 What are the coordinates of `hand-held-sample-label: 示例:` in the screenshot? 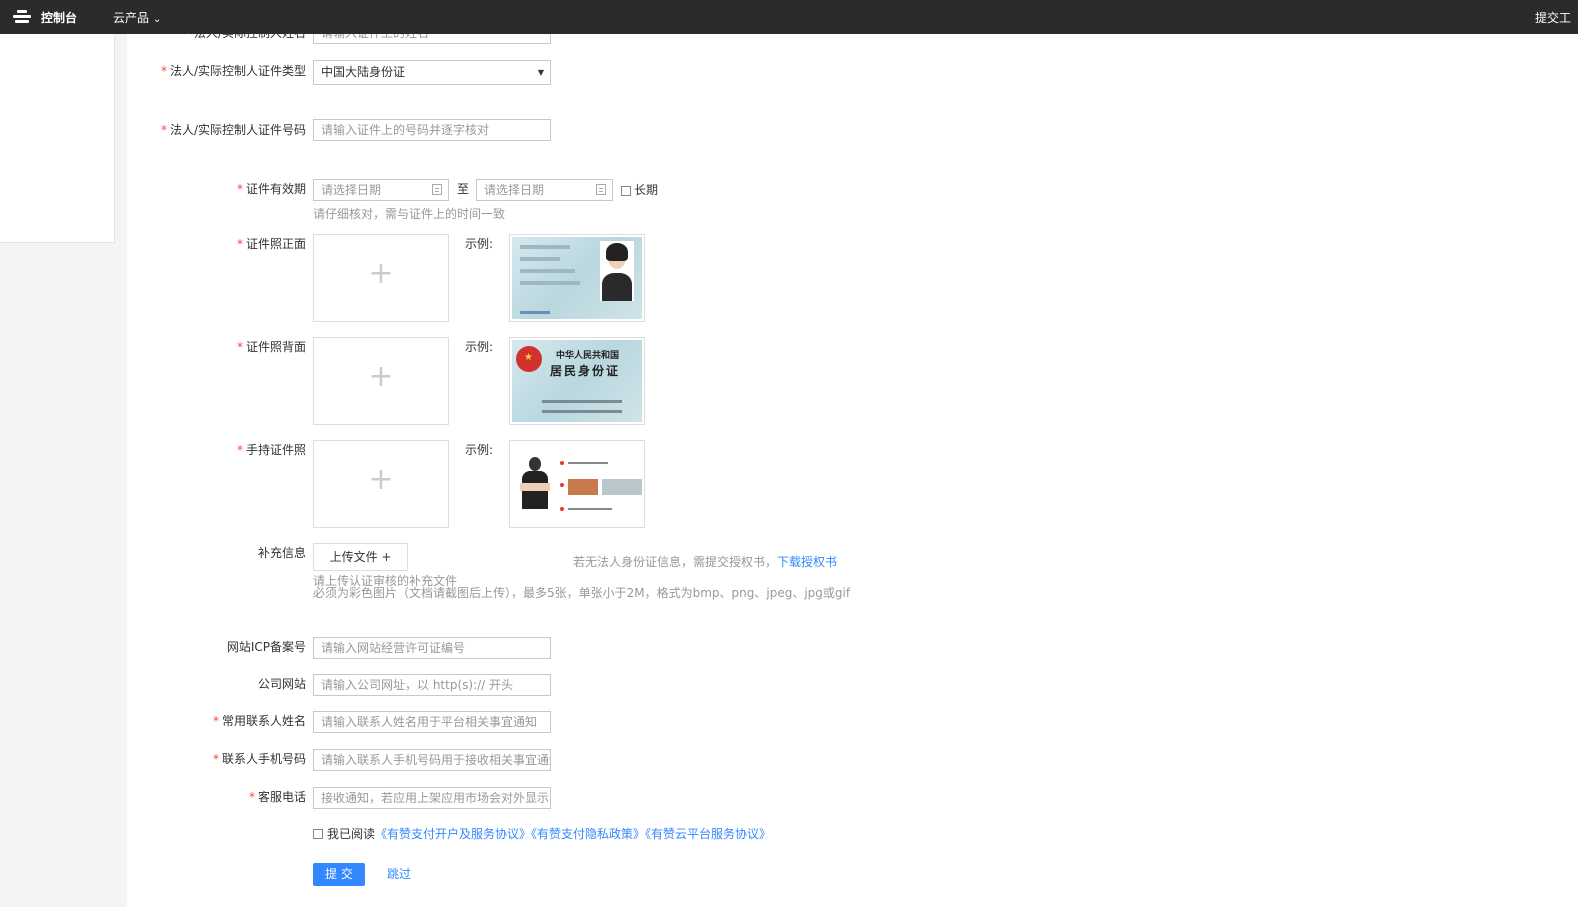 It's located at (479, 450).